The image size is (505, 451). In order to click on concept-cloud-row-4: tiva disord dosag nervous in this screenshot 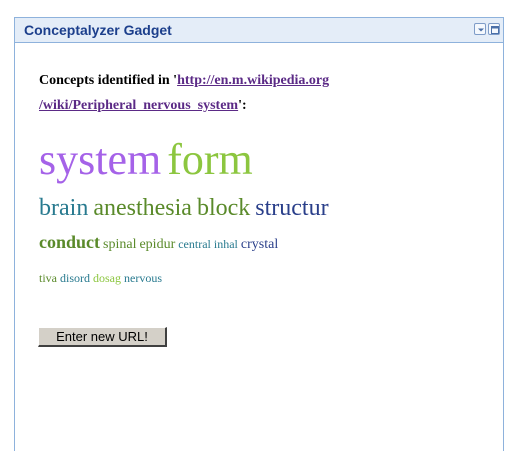, I will do `click(100, 278)`.